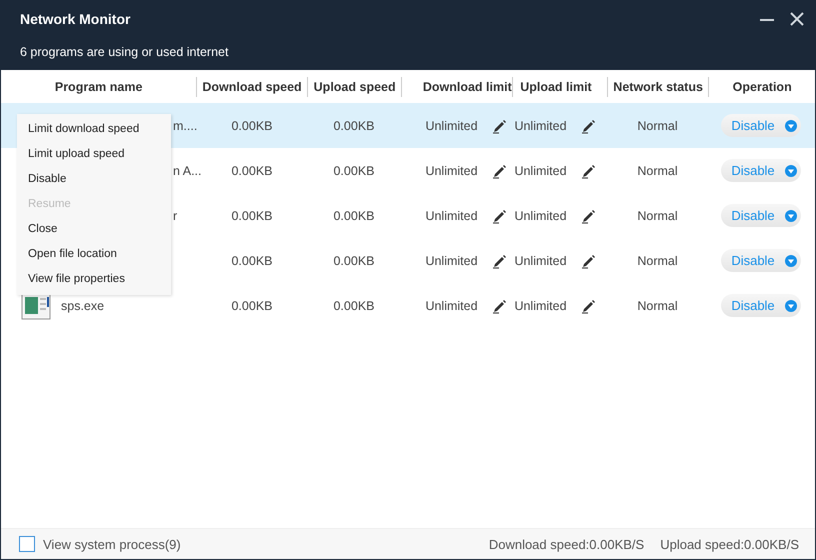  Describe the element at coordinates (175, 215) in the screenshot. I see `program-name: r` at that location.